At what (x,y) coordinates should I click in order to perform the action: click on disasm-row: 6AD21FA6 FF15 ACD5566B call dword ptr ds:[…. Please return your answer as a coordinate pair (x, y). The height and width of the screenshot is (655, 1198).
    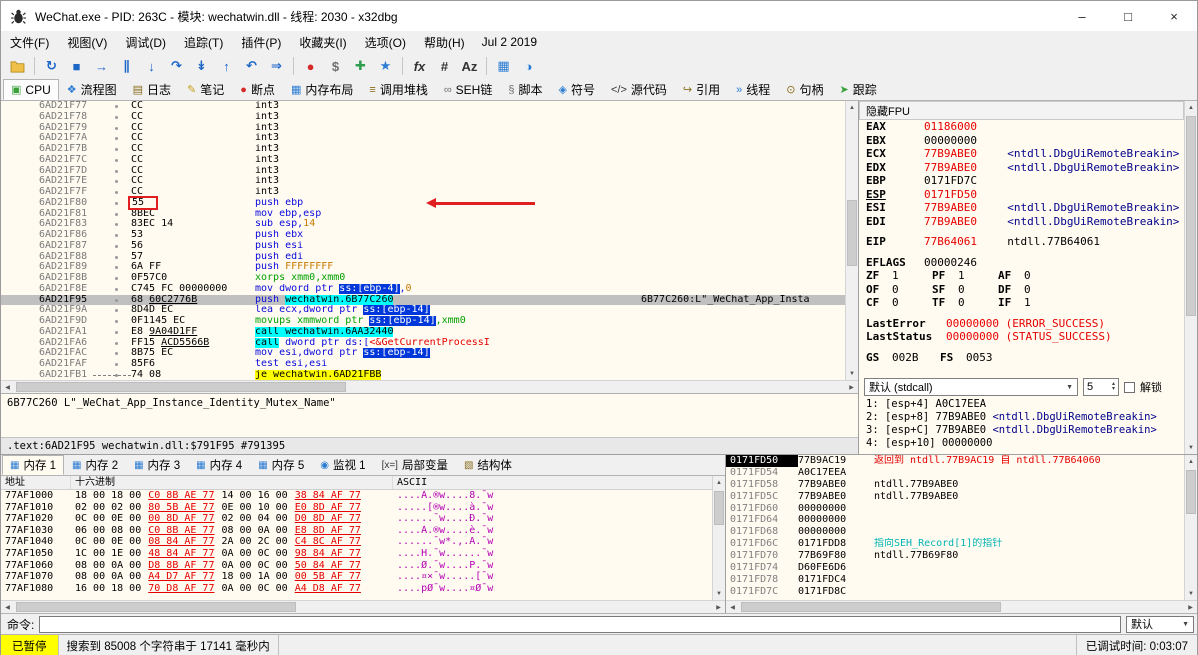
    Looking at the image, I should click on (423, 343).